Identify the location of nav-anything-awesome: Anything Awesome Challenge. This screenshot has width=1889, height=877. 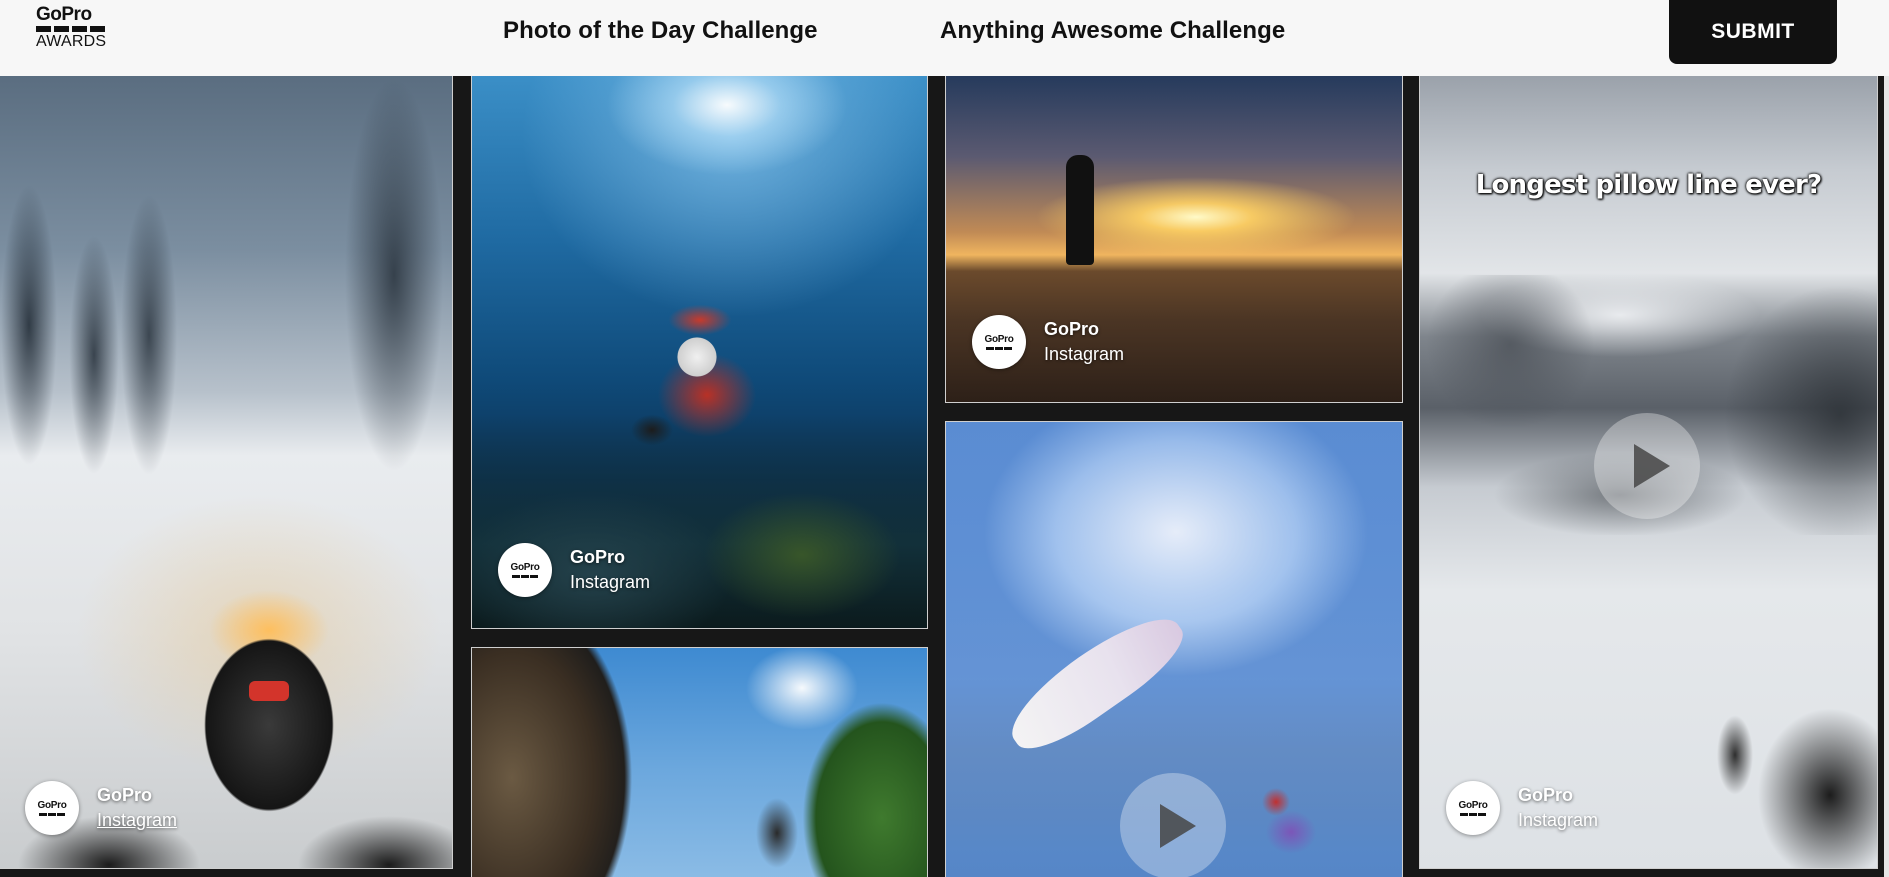
(1112, 31).